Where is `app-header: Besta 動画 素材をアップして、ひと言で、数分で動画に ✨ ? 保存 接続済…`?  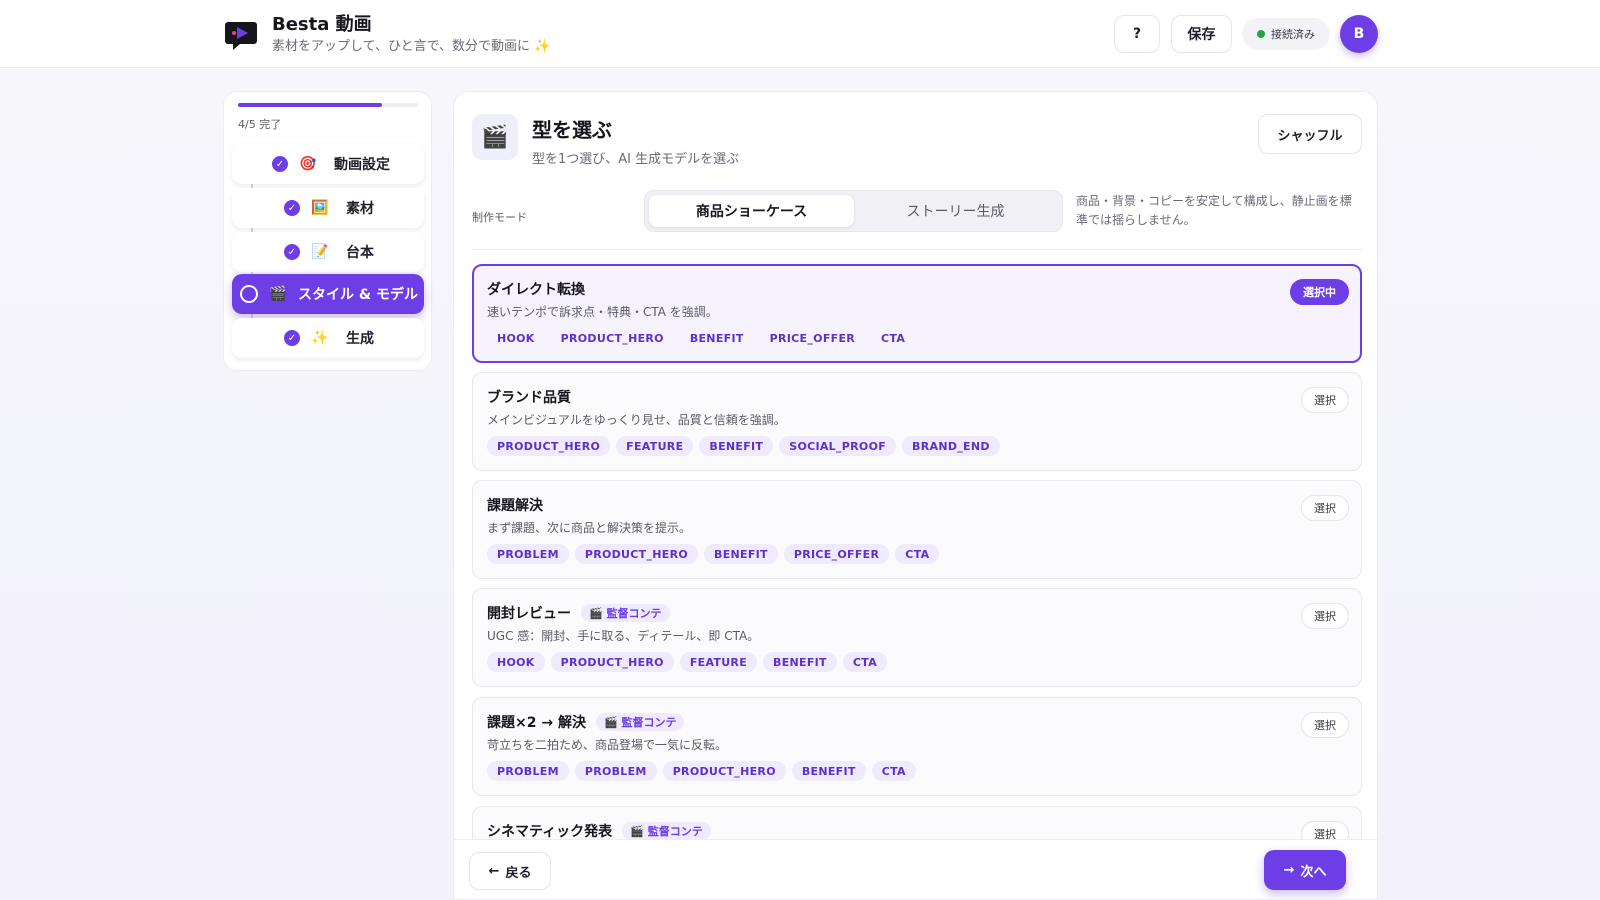
app-header: Besta 動画 素材をアップして、ひと言で、数分で動画に ✨ ? 保存 接続済… is located at coordinates (800, 34).